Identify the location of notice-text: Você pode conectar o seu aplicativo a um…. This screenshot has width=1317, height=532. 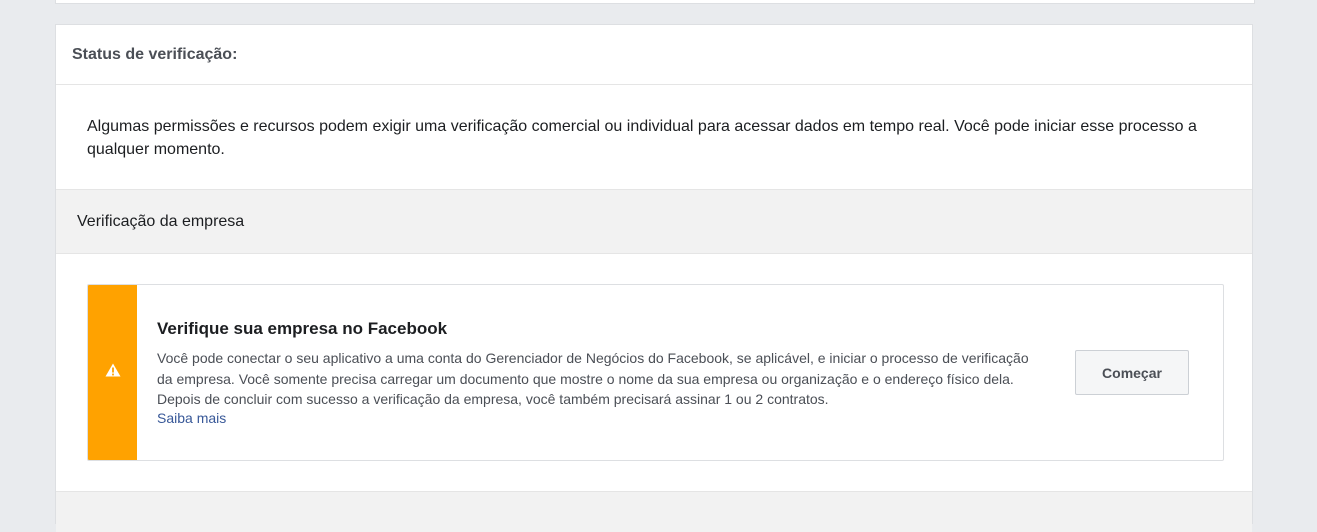
(593, 378).